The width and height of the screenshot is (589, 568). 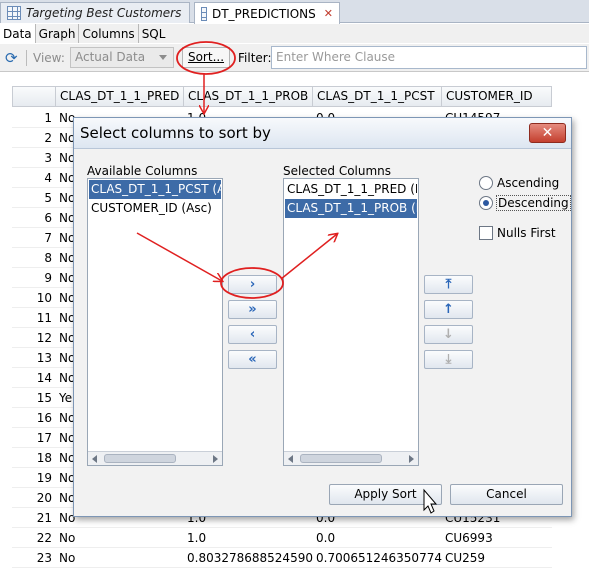 What do you see at coordinates (120, 96) in the screenshot?
I see `column-header: CLAS_DT_1_1_PRED` at bounding box center [120, 96].